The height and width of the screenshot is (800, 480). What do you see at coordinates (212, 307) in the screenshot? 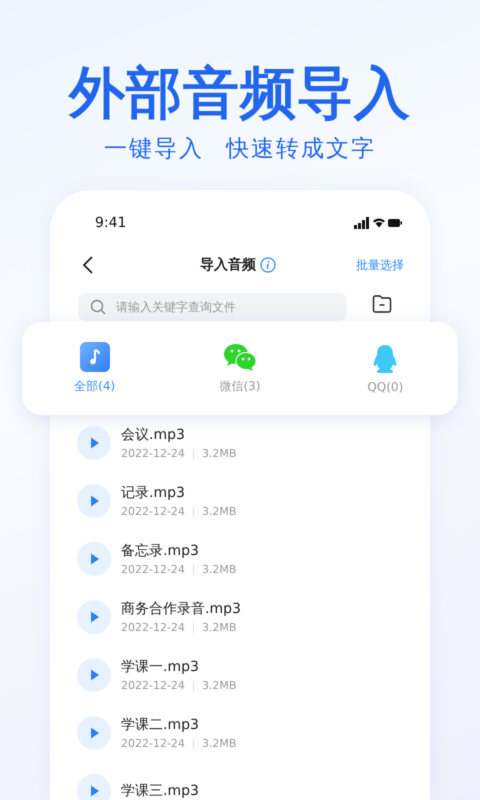
I see `search-field: 请输入关键字查询文件` at bounding box center [212, 307].